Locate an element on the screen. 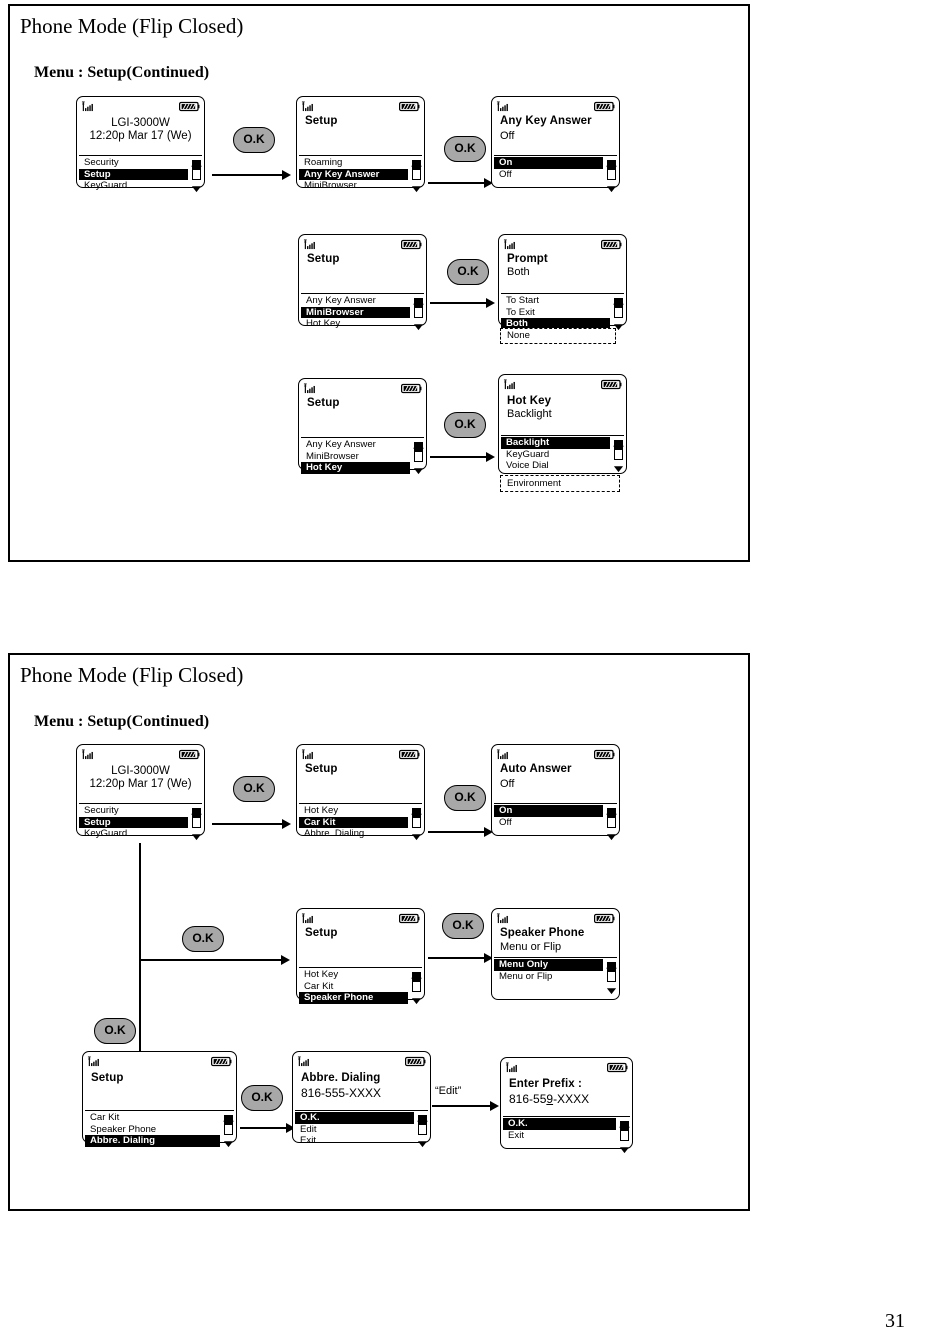 Image resolution: width=931 pixels, height=1343 pixels. list-item: Voice Dial is located at coordinates (555, 466).